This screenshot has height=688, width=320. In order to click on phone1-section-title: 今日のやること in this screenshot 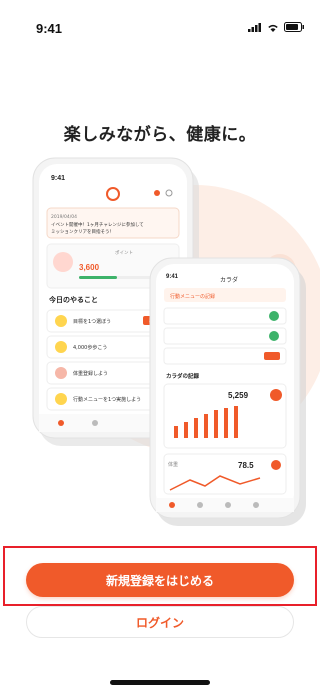, I will do `click(73, 299)`.